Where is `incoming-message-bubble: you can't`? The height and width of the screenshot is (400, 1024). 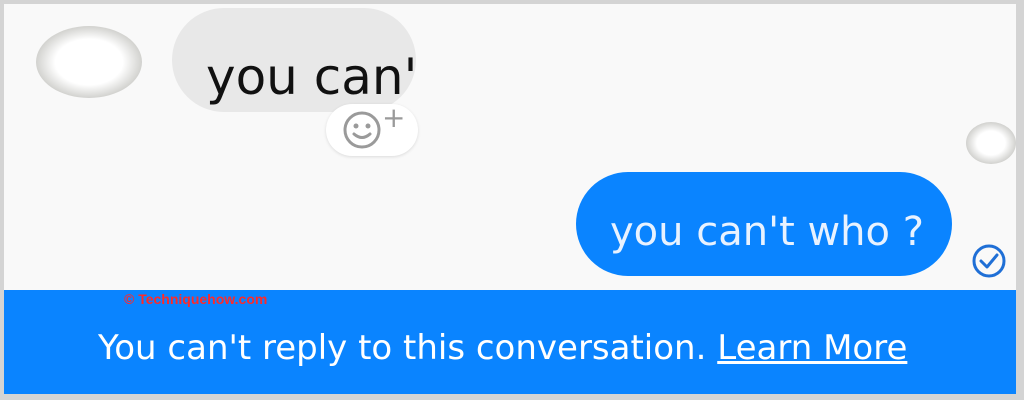
incoming-message-bubble: you can't is located at coordinates (294, 60).